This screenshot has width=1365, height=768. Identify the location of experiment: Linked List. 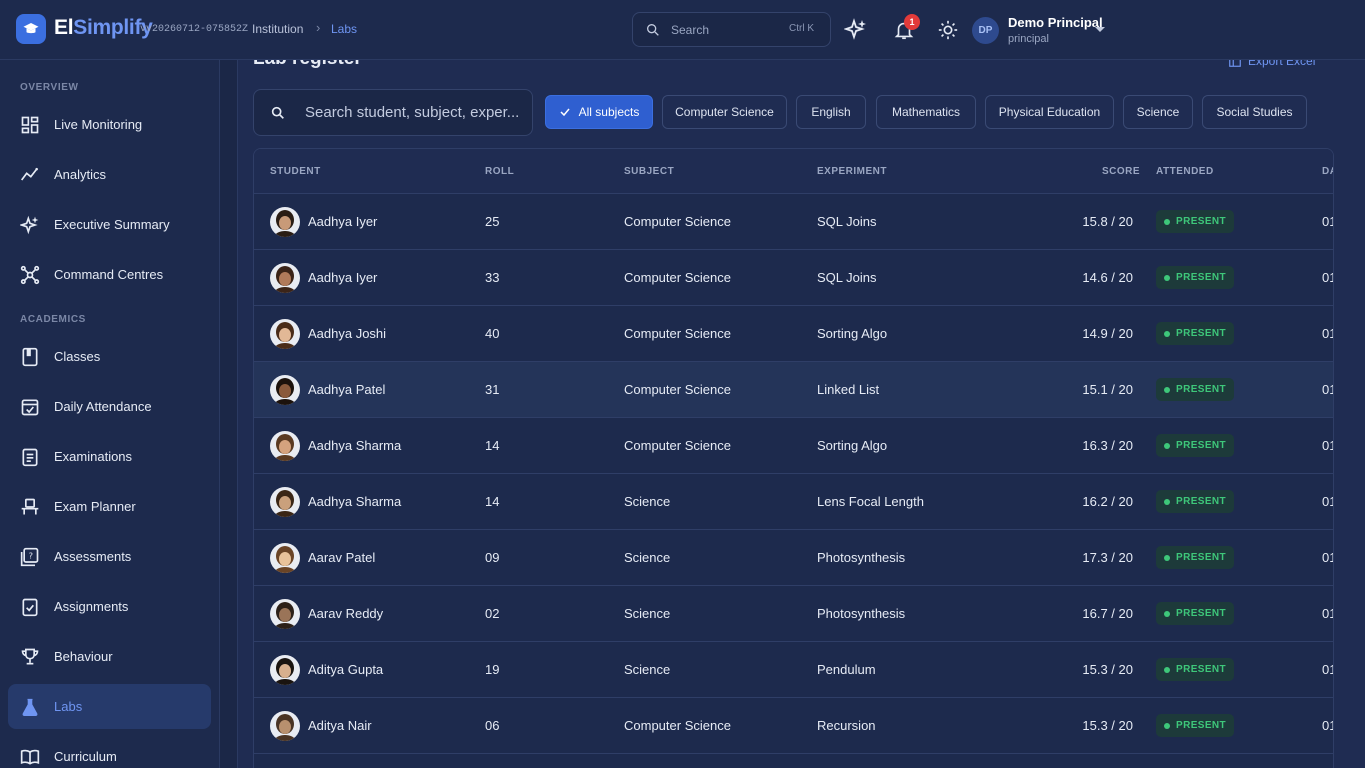
(848, 389).